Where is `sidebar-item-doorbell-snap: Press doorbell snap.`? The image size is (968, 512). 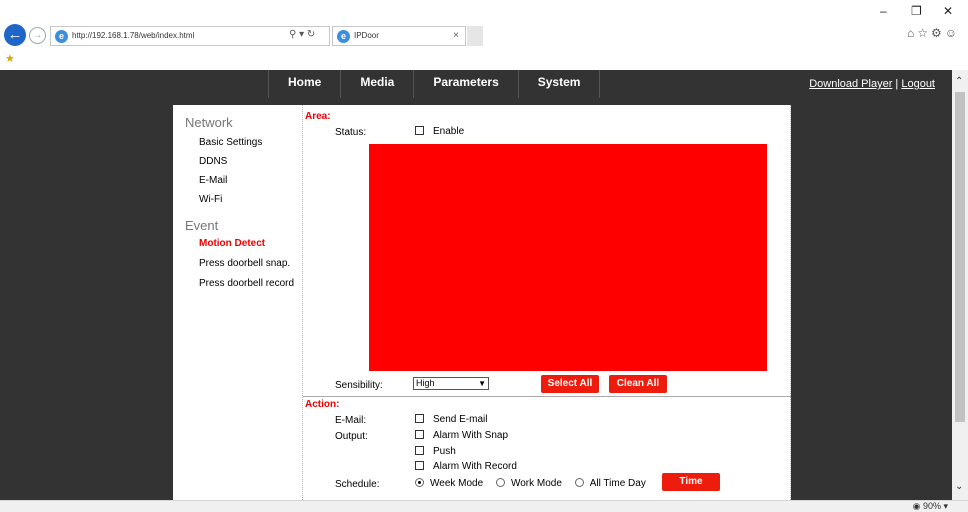
sidebar-item-doorbell-snap: Press doorbell snap. is located at coordinates (244, 263).